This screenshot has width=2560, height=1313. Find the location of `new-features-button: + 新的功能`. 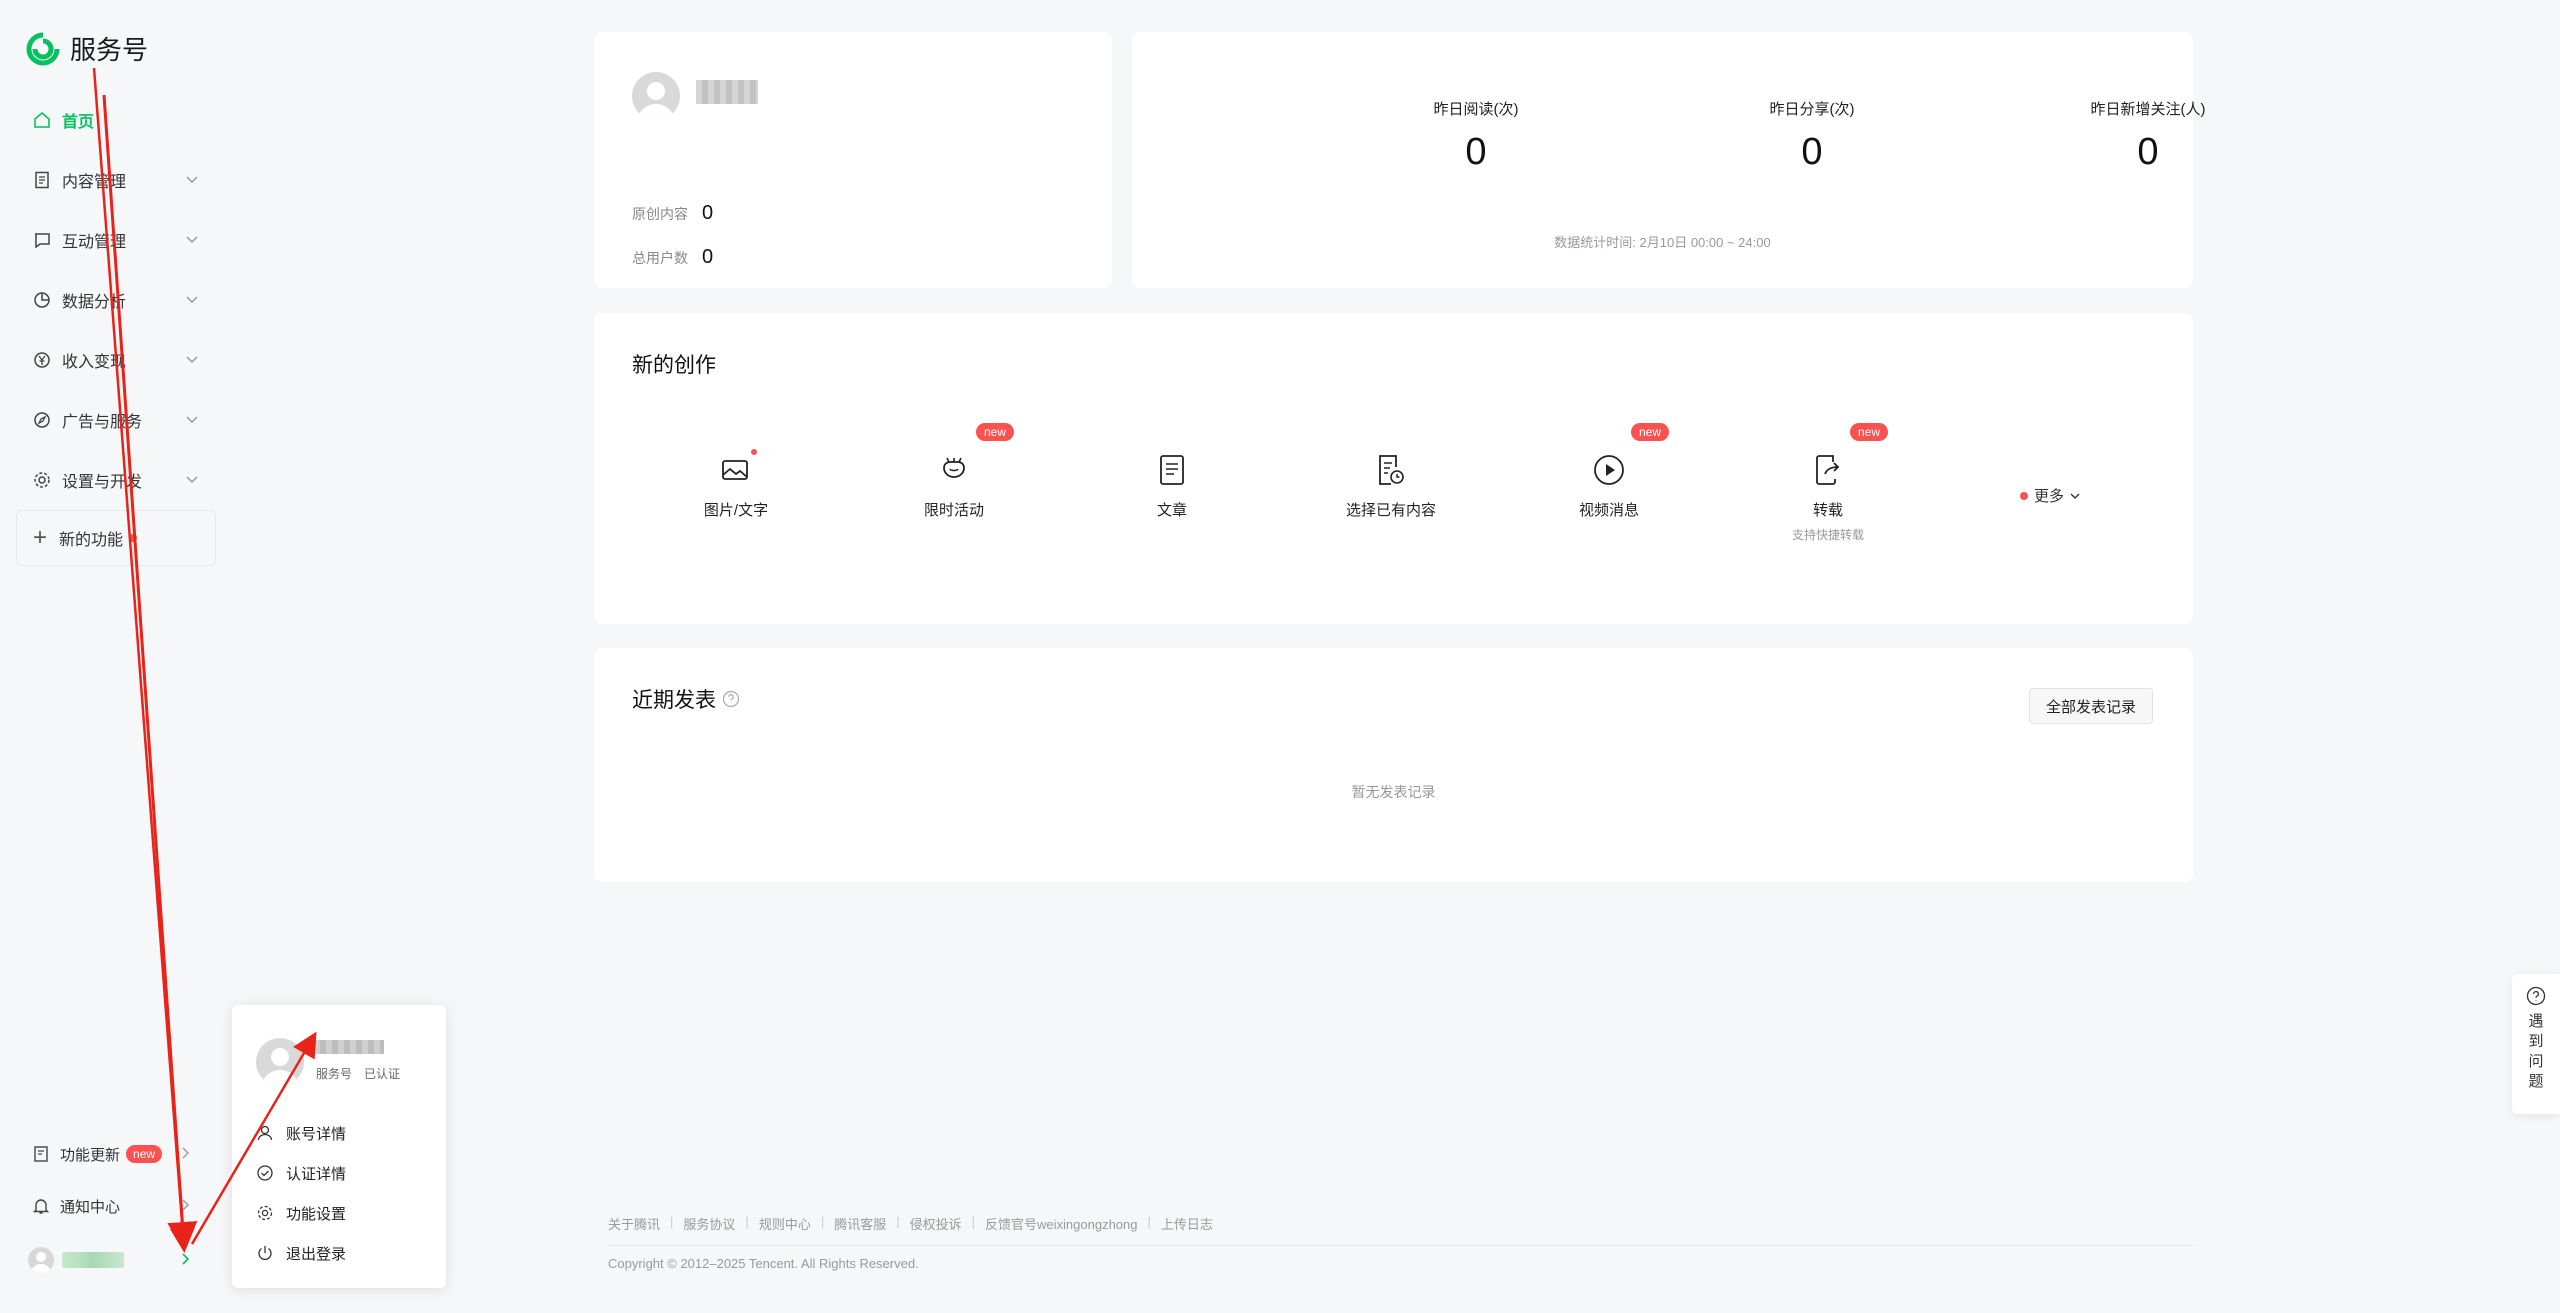

new-features-button: + 新的功能 is located at coordinates (116, 538).